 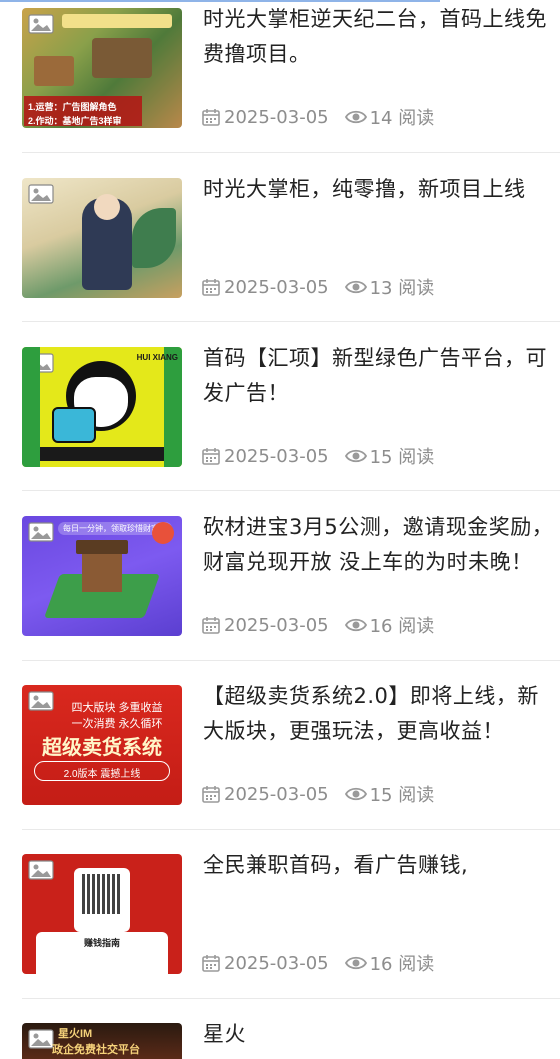 I want to click on article-title: 时光大掌柜逆天纪二台，首码上线免费撸项目。, so click(x=381, y=37).